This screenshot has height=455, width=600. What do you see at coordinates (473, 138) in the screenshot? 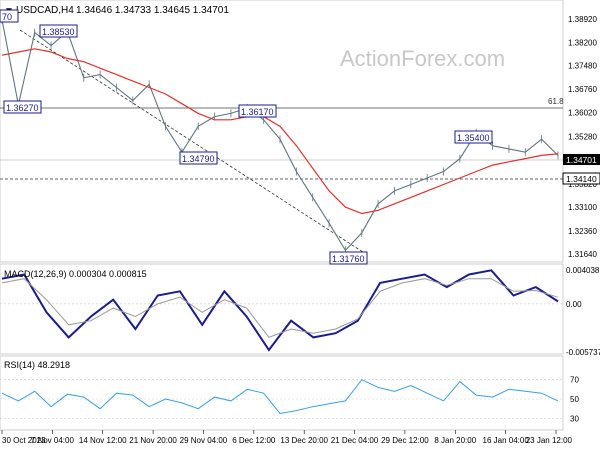
I see `anno-135400: 1.35400` at bounding box center [473, 138].